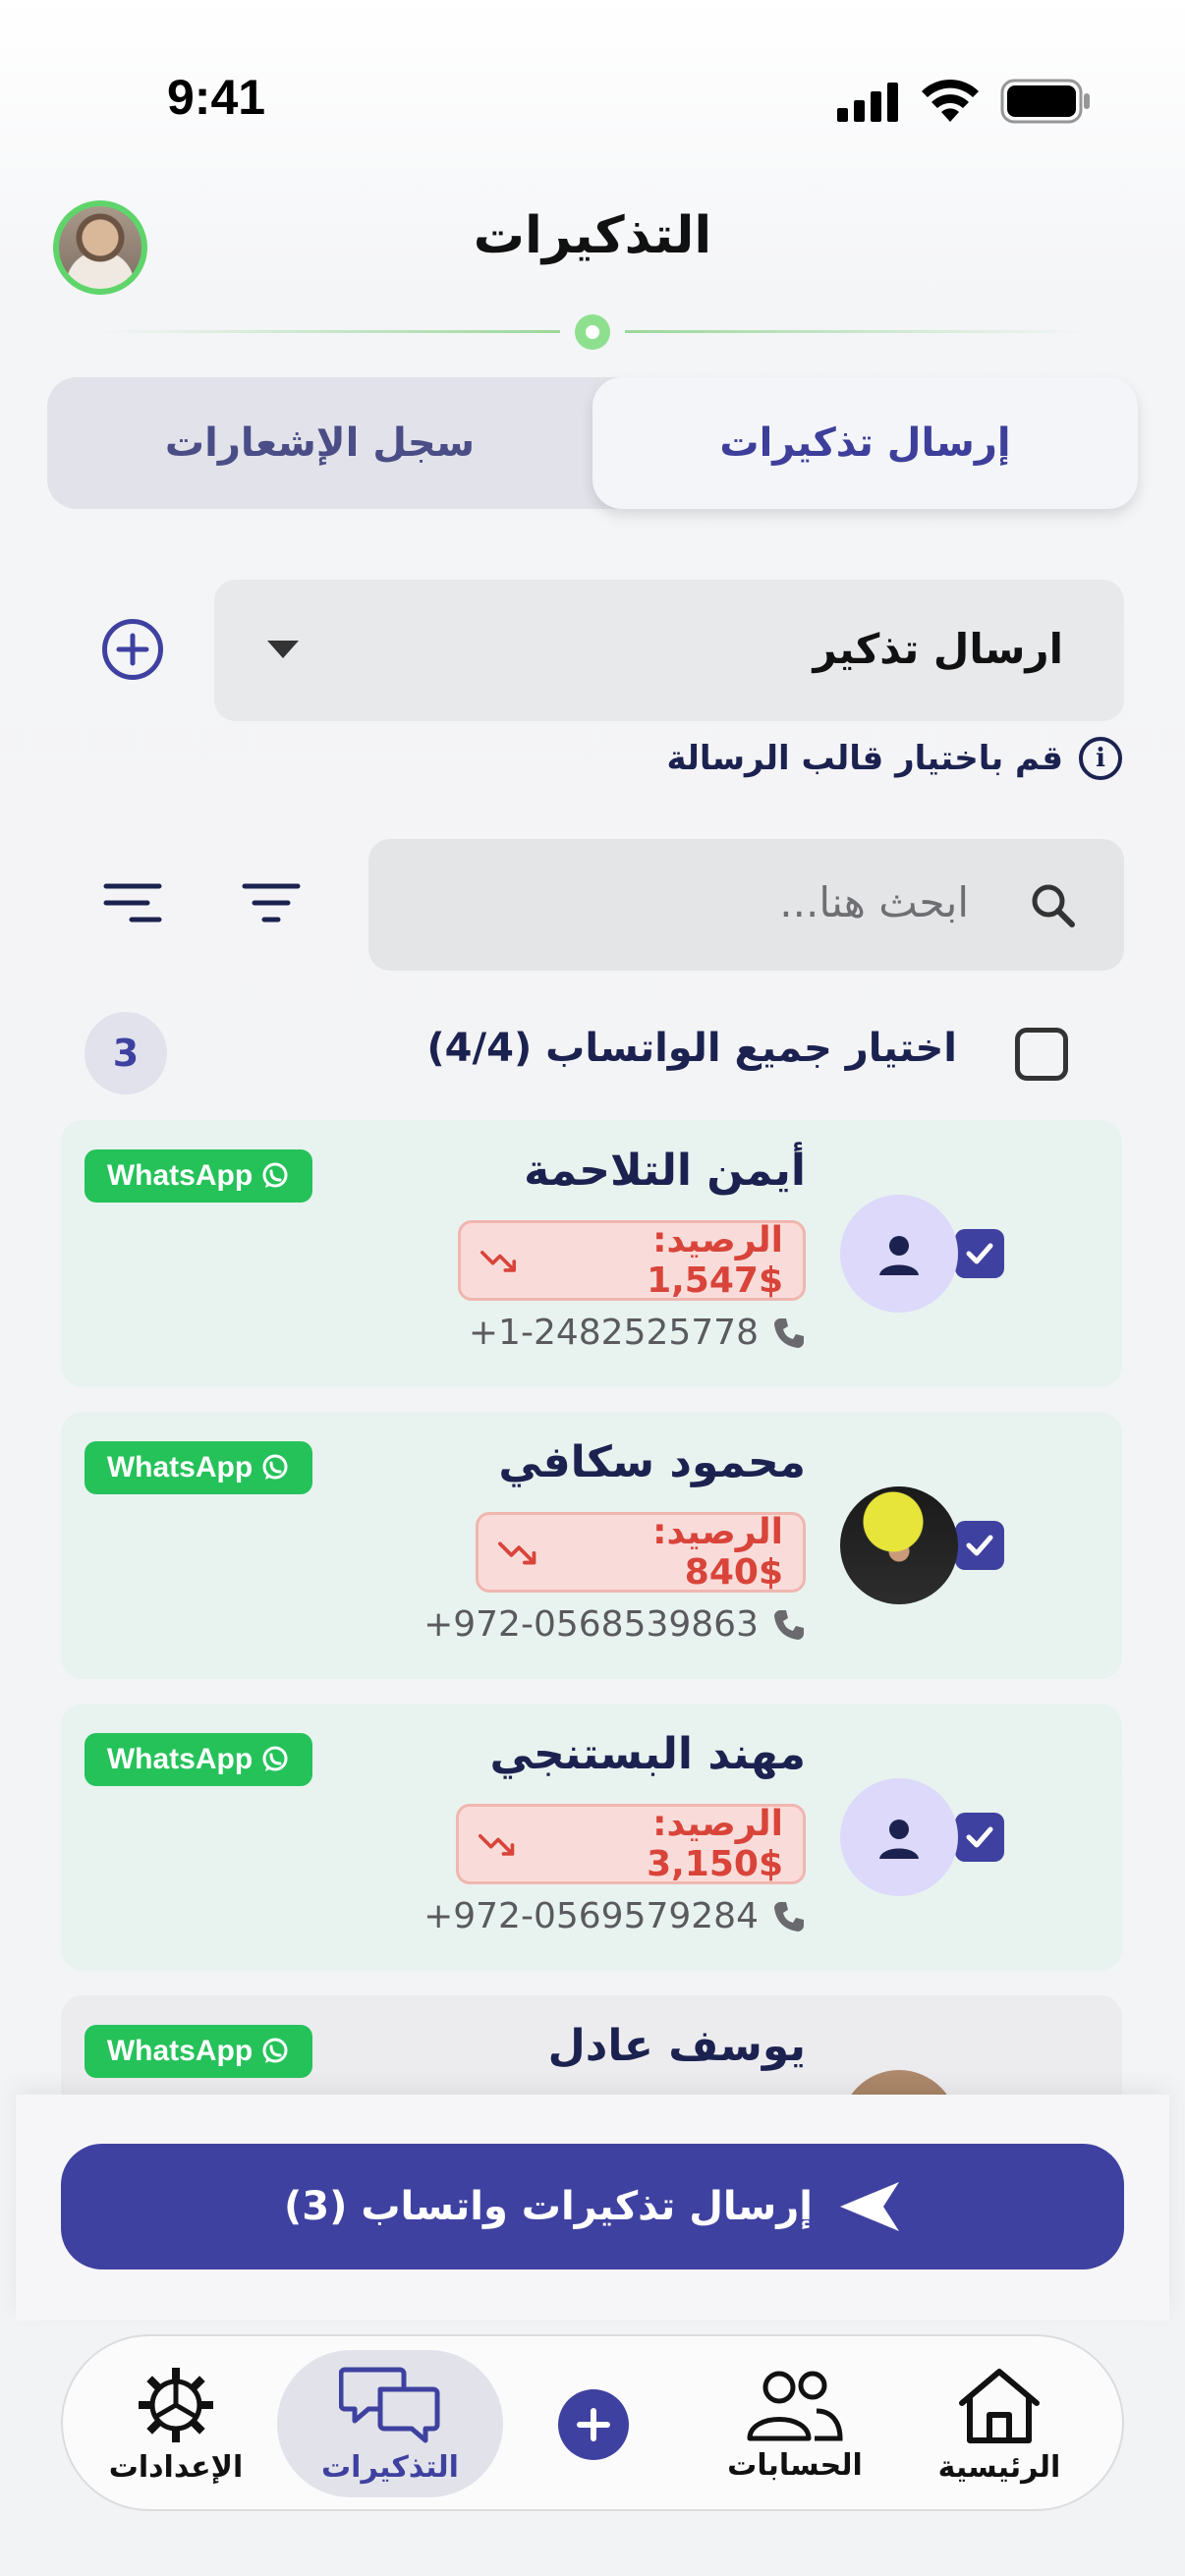 The width and height of the screenshot is (1185, 2576). Describe the element at coordinates (999, 2467) in the screenshot. I see `nav-label-home: الرئيسية` at that location.